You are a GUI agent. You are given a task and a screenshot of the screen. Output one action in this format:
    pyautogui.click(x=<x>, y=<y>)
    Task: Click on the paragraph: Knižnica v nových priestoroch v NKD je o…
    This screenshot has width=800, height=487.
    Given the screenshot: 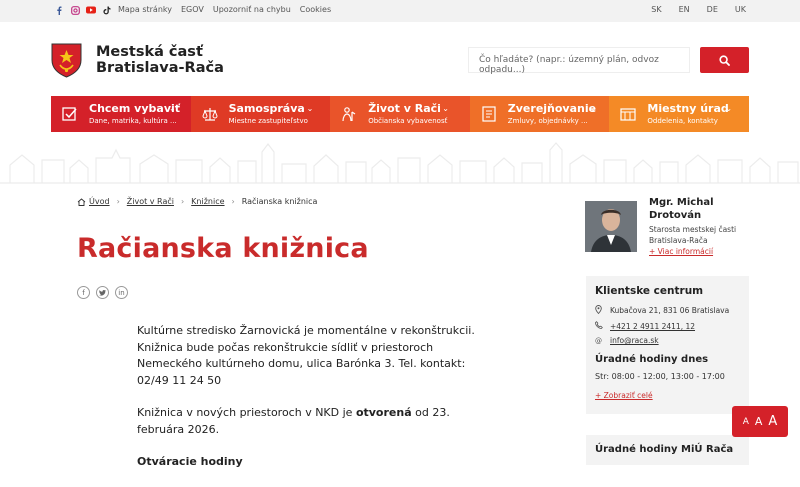 What is the action you would take?
    pyautogui.click(x=309, y=421)
    